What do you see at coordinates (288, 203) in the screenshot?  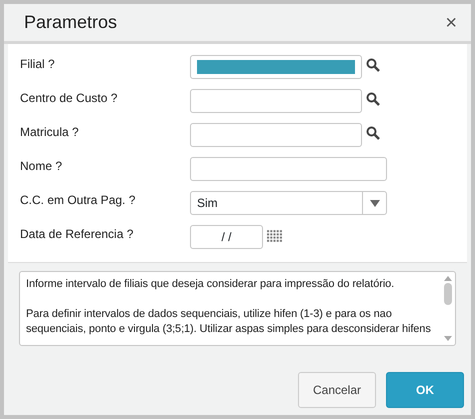 I see `dropdown: Sim` at bounding box center [288, 203].